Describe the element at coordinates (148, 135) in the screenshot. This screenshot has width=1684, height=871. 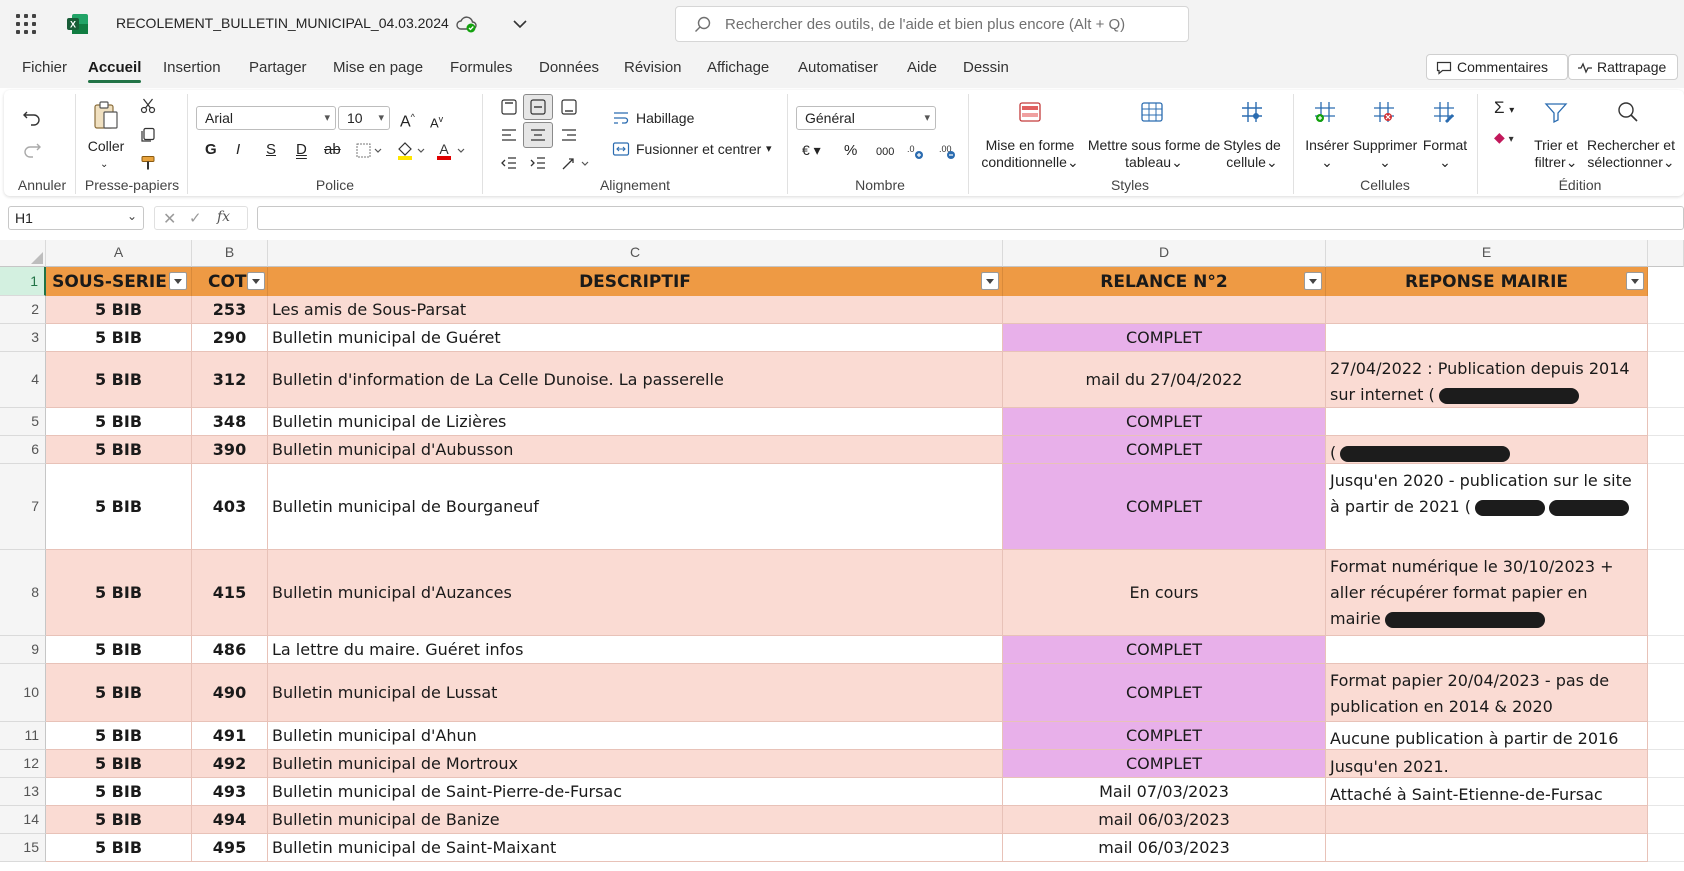
I see `copy-icon` at that location.